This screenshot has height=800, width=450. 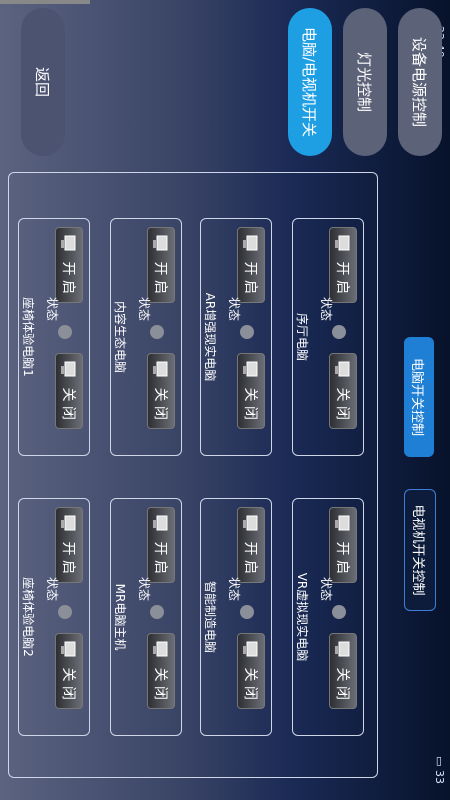 I want to click on tab-device-power: 设备电源控制, so click(x=420, y=82).